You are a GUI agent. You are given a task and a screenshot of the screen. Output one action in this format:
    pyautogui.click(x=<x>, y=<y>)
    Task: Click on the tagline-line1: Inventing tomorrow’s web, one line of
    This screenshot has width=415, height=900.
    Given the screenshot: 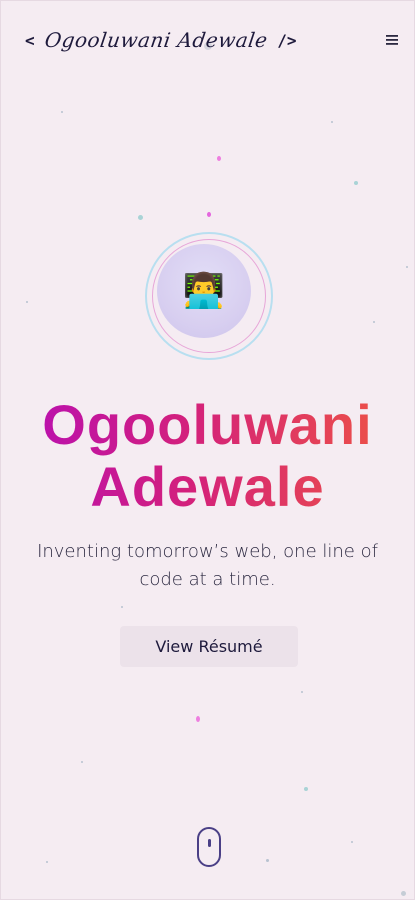 What is the action you would take?
    pyautogui.click(x=207, y=551)
    